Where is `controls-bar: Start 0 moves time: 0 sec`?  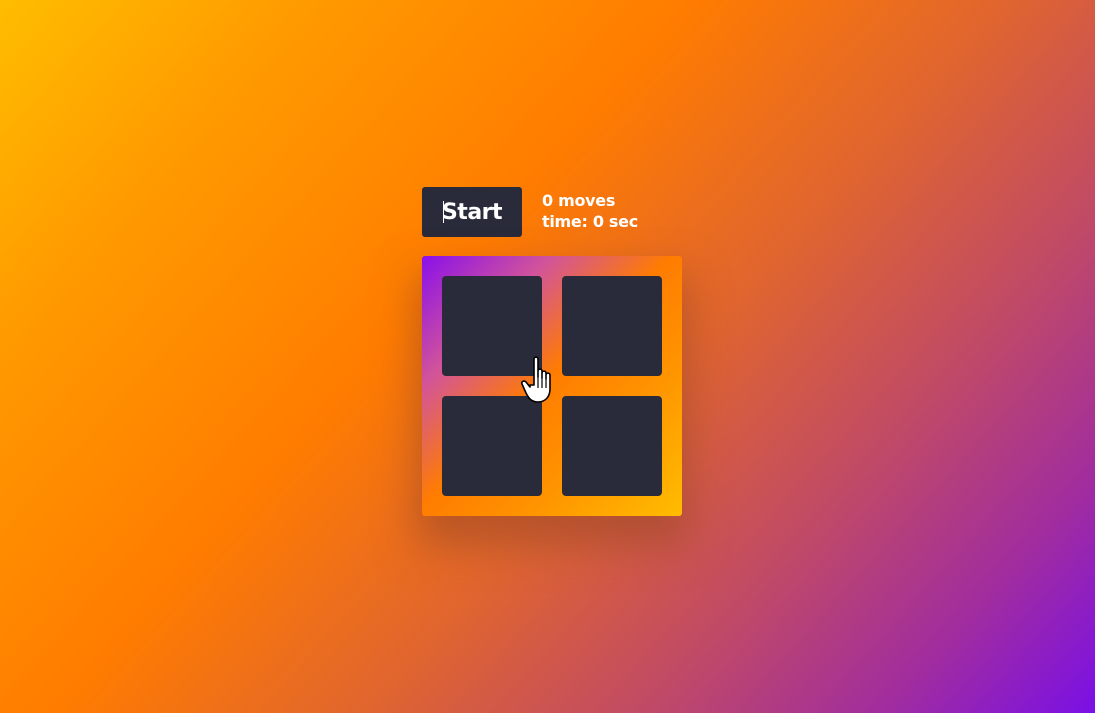
controls-bar: Start 0 moves time: 0 sec is located at coordinates (552, 212).